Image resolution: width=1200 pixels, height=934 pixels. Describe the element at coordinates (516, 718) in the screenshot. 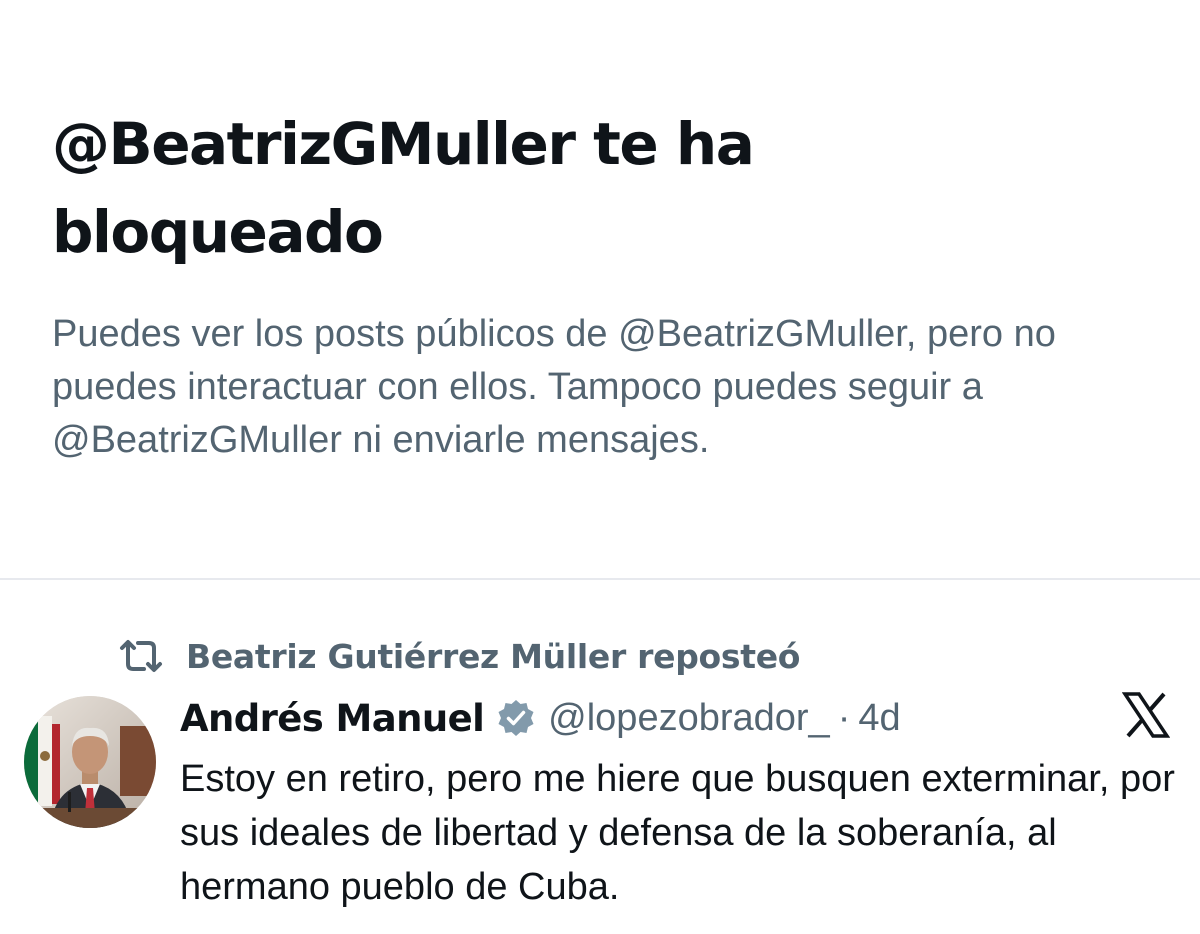

I see `verified-badge-icon` at that location.